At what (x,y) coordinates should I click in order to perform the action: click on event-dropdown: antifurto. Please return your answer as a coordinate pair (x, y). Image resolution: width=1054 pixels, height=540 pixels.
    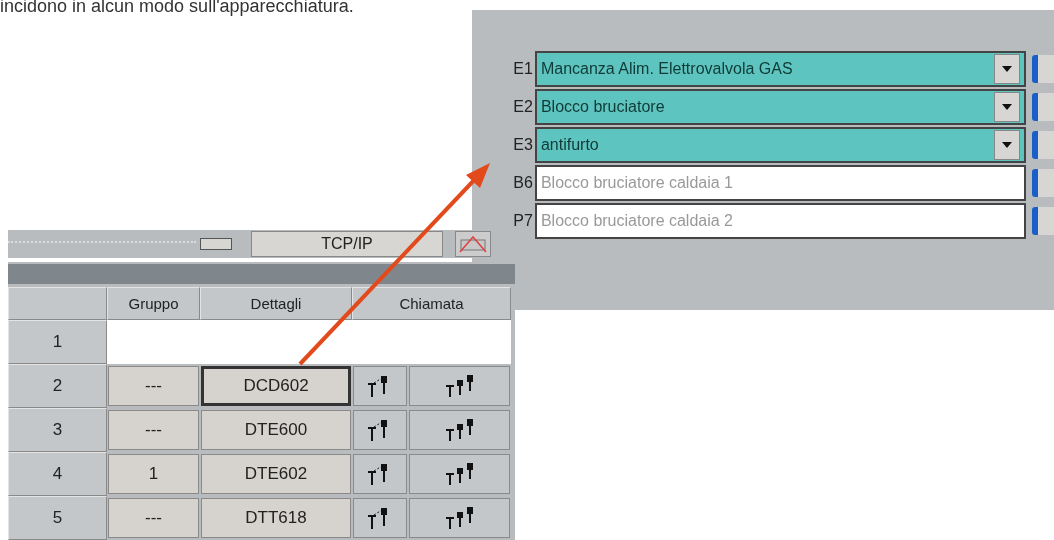
    Looking at the image, I should click on (780, 145).